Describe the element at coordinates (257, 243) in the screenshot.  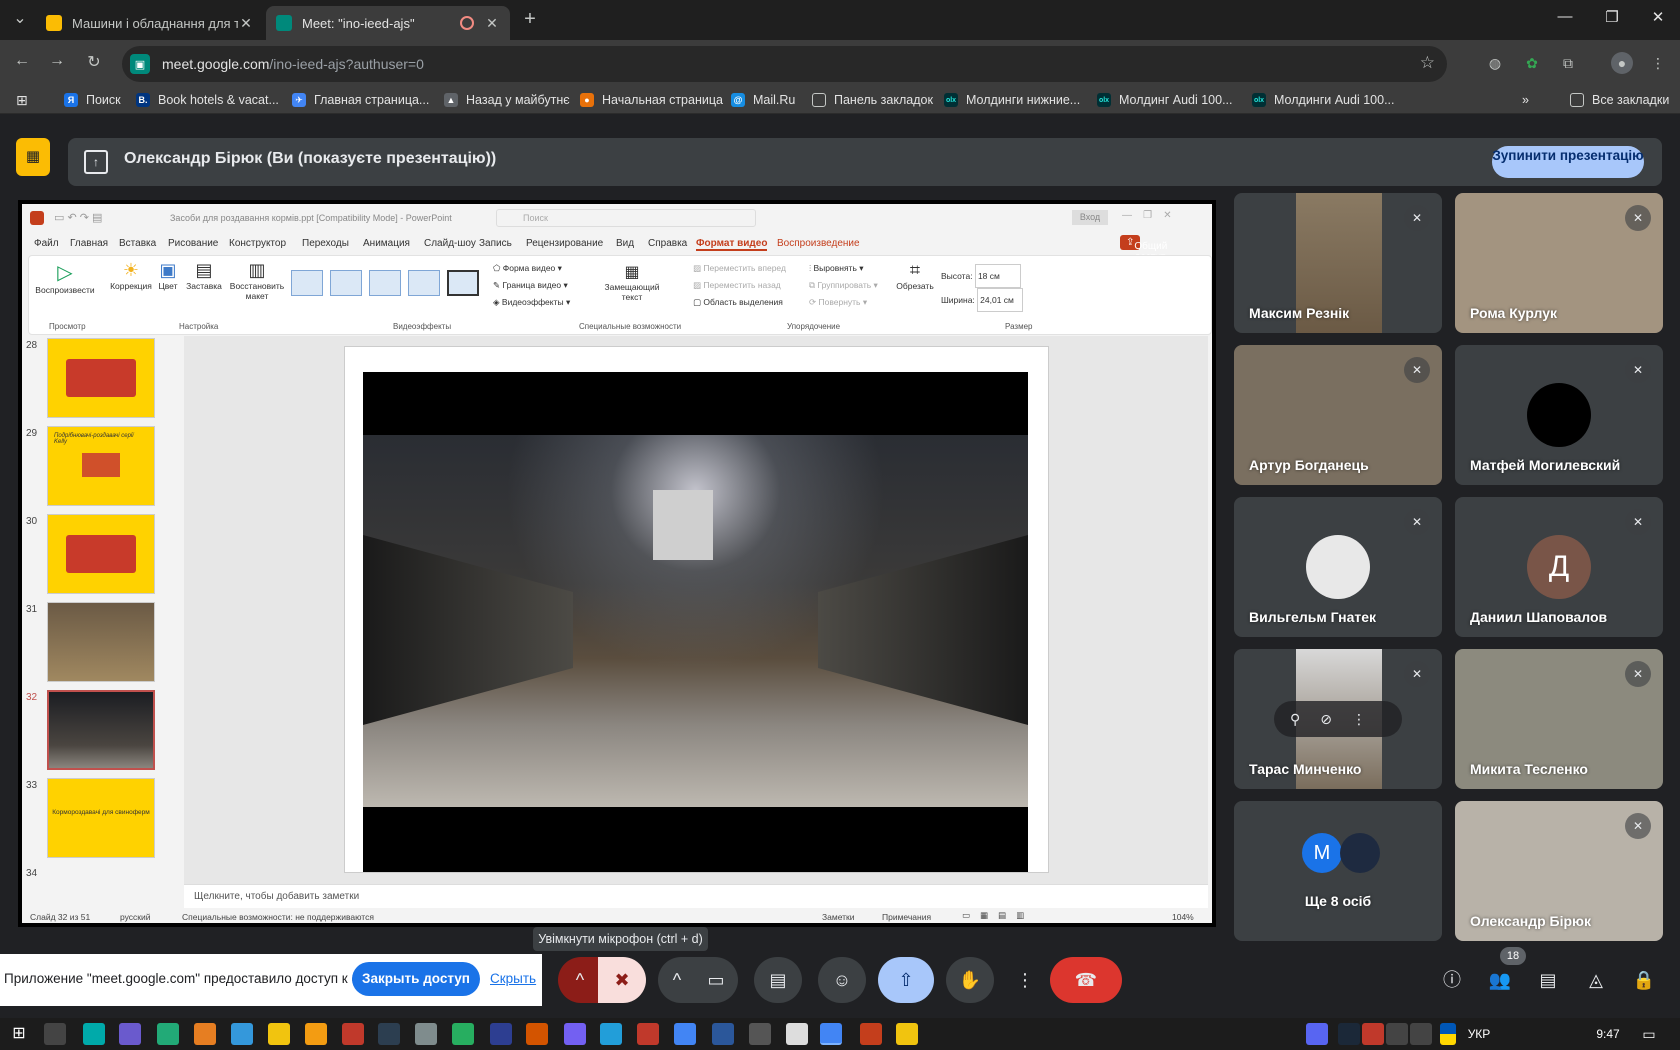
I see `menu-design: Конструктор` at that location.